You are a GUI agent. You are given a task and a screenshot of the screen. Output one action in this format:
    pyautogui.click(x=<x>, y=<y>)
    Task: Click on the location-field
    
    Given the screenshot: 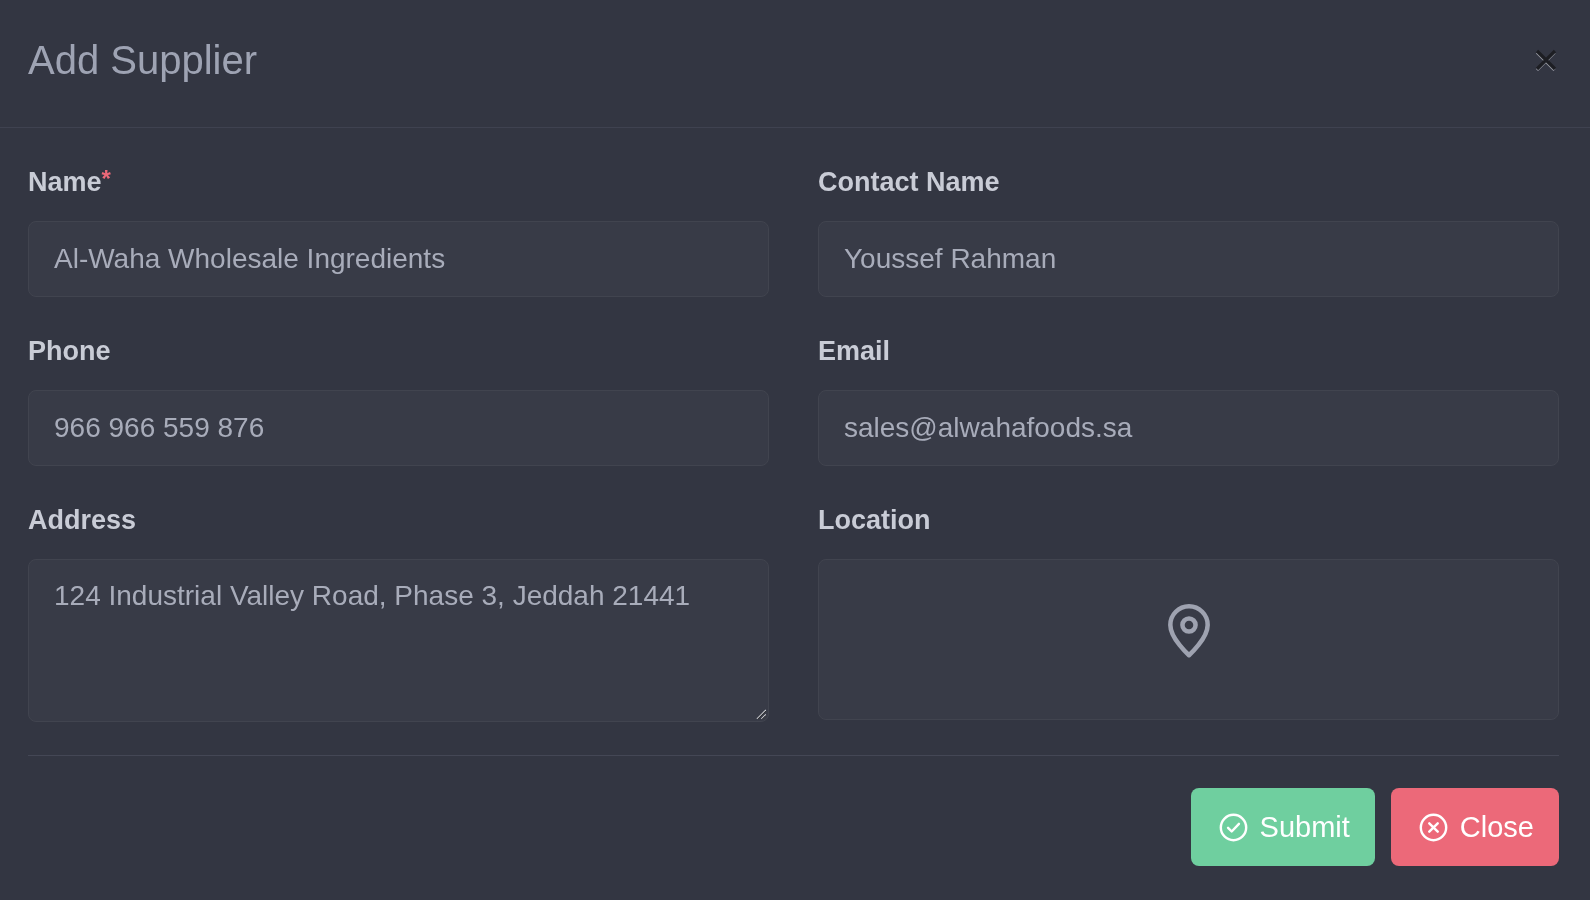 What is the action you would take?
    pyautogui.click(x=1188, y=639)
    